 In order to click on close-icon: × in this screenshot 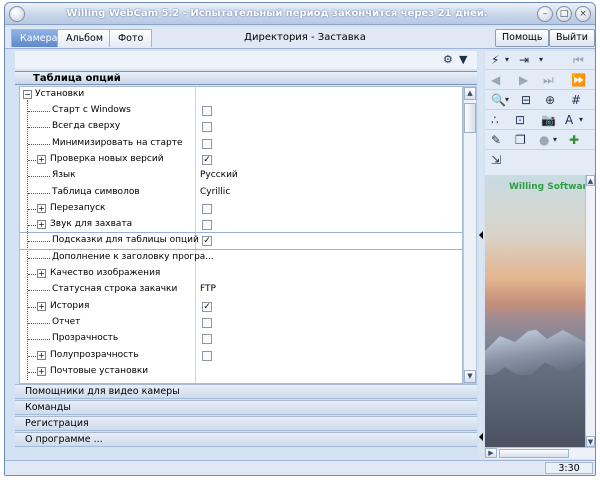, I will do `click(583, 14)`.